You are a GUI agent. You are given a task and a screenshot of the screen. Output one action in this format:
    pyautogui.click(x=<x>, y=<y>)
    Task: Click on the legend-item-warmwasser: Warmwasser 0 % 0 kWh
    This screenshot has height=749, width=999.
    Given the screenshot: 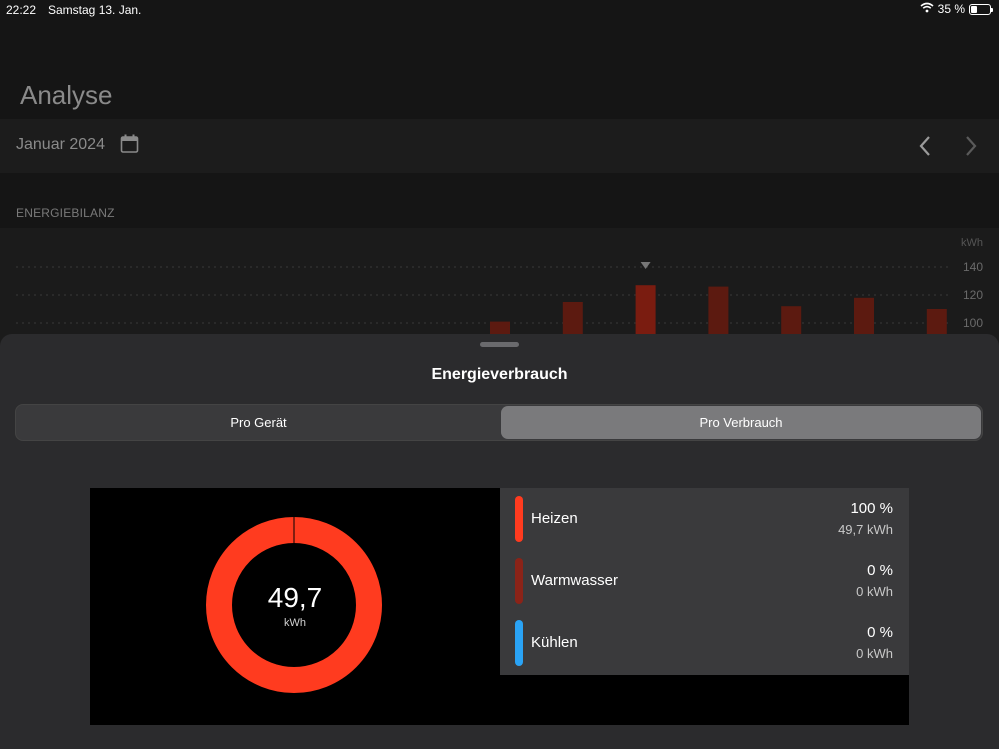 What is the action you would take?
    pyautogui.click(x=704, y=581)
    